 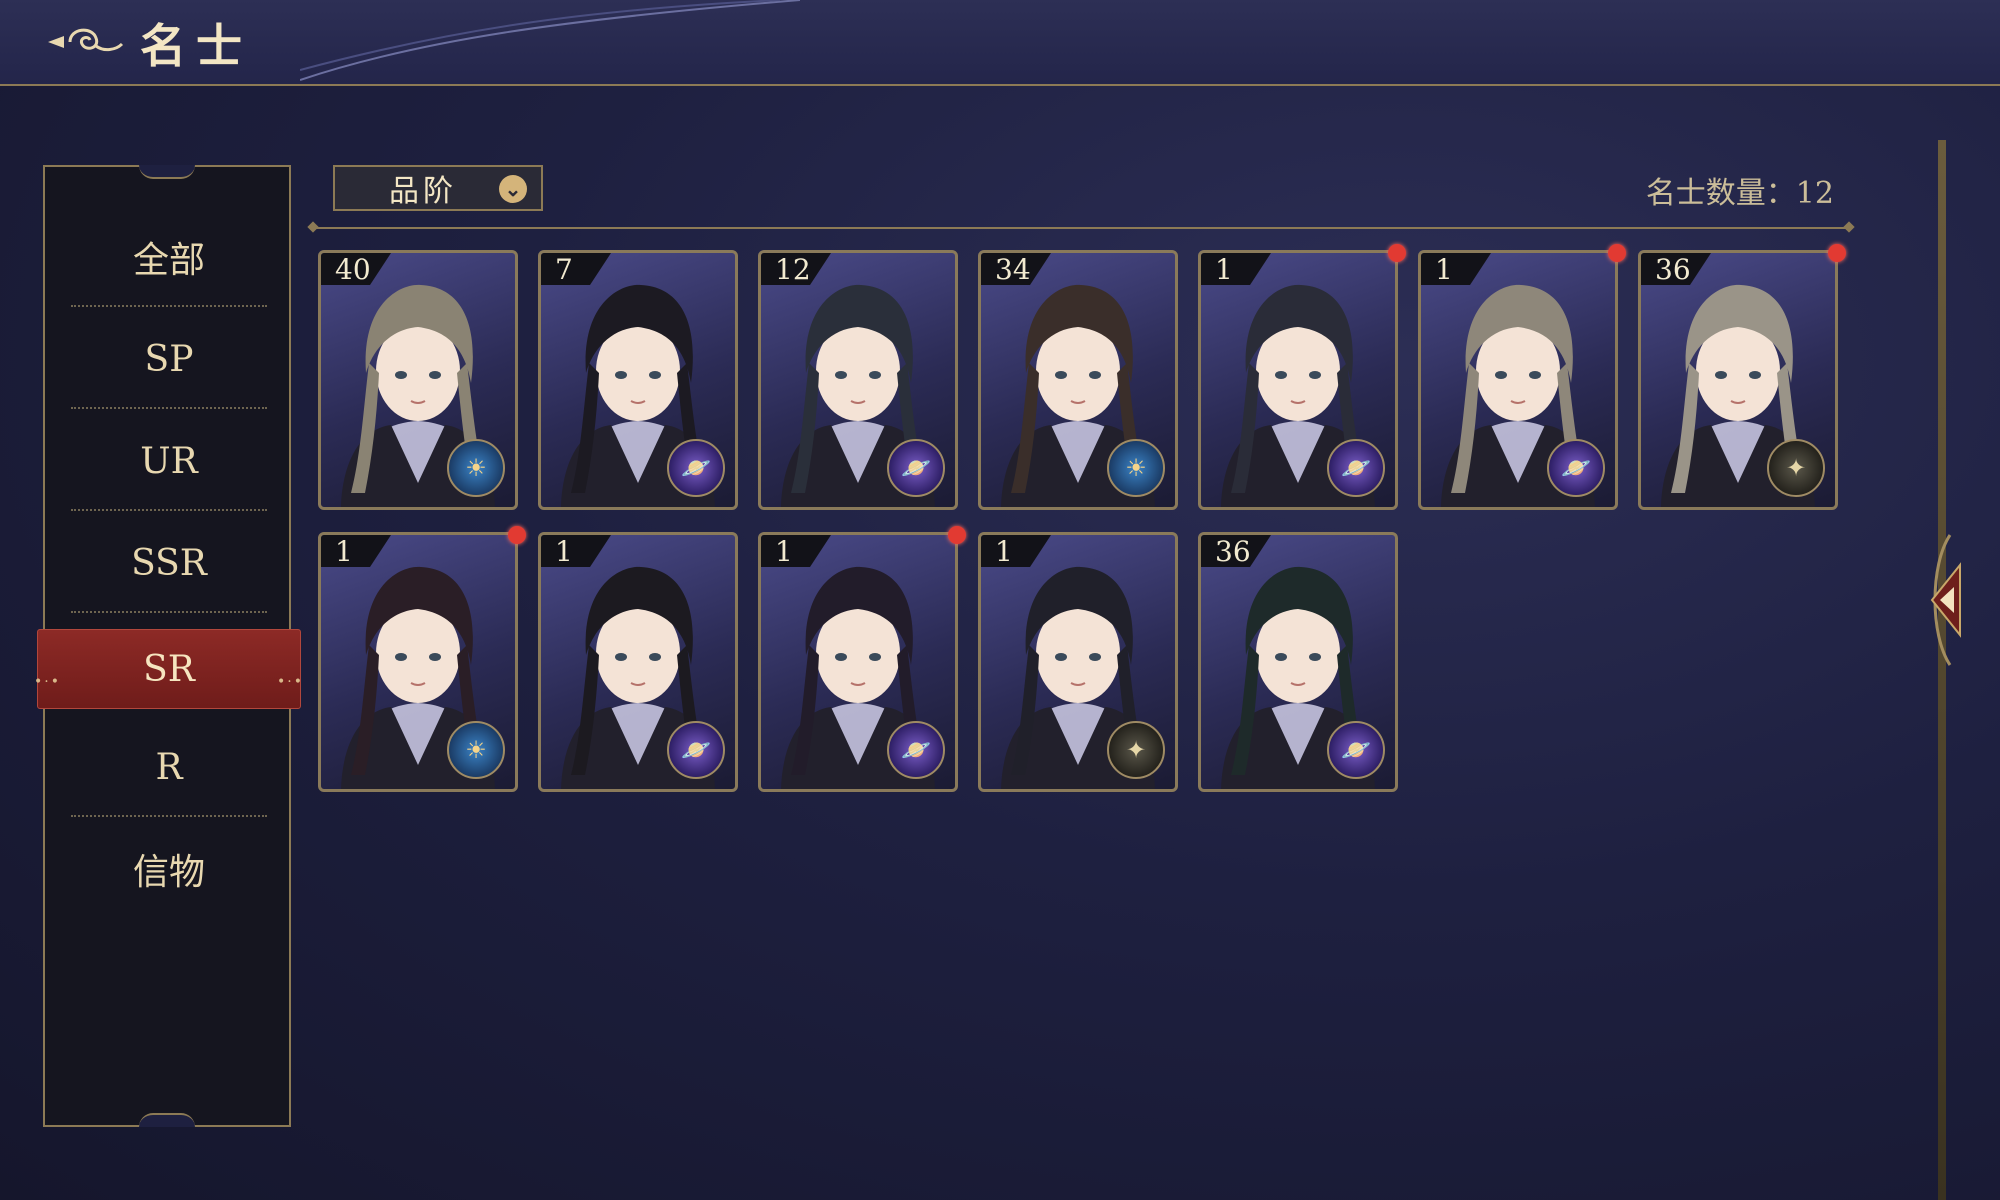 I want to click on sidebar-item-label: SSR, so click(x=169, y=563).